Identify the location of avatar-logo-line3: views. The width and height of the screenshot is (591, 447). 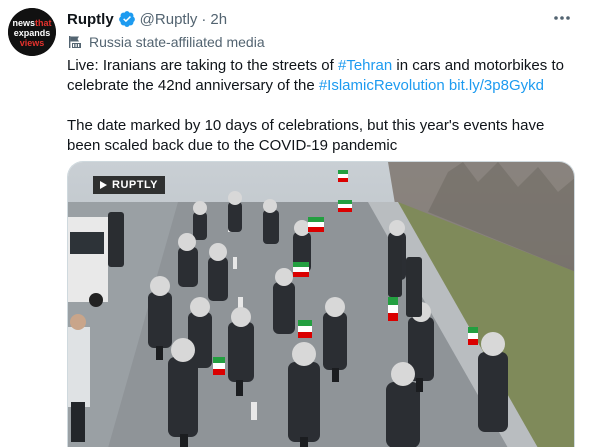
(32, 43).